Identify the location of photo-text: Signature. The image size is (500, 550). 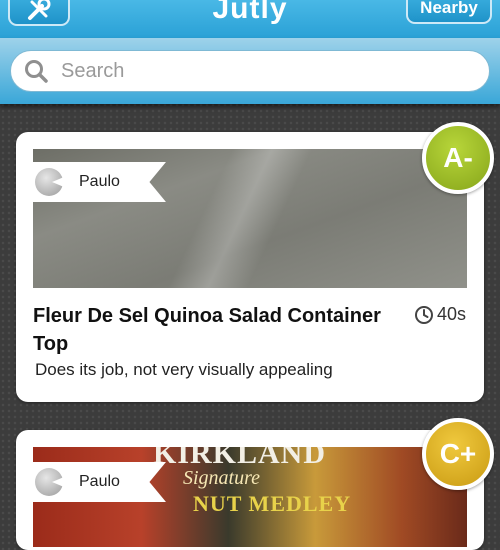
(222, 478).